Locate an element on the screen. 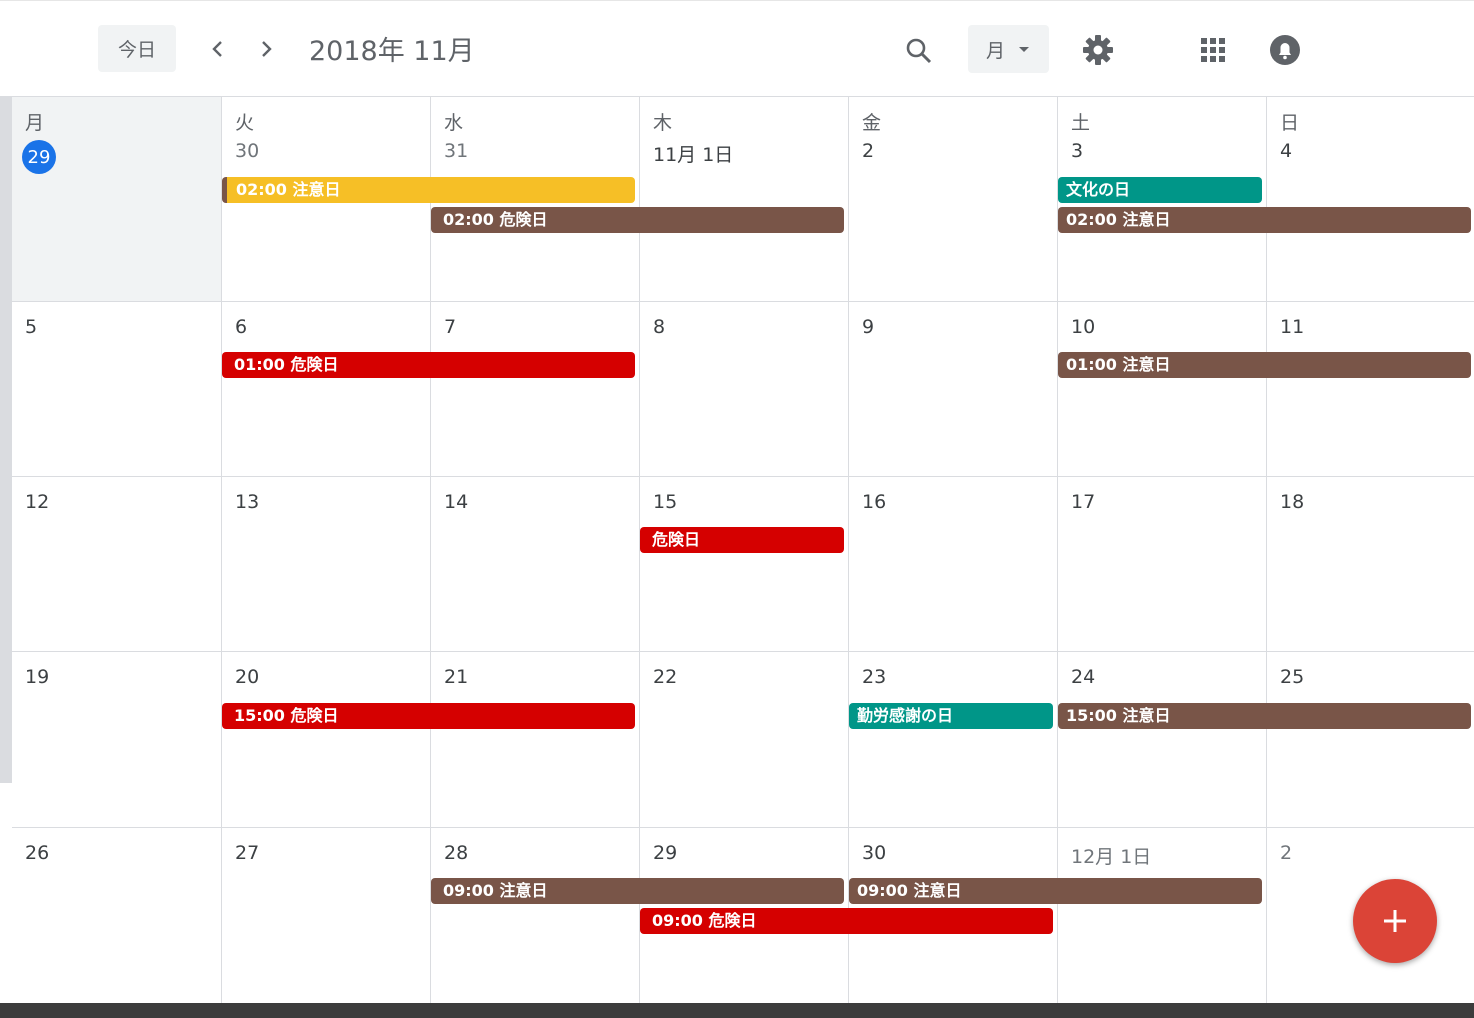 This screenshot has width=1474, height=1018. day-cell: 12 is located at coordinates (117, 564).